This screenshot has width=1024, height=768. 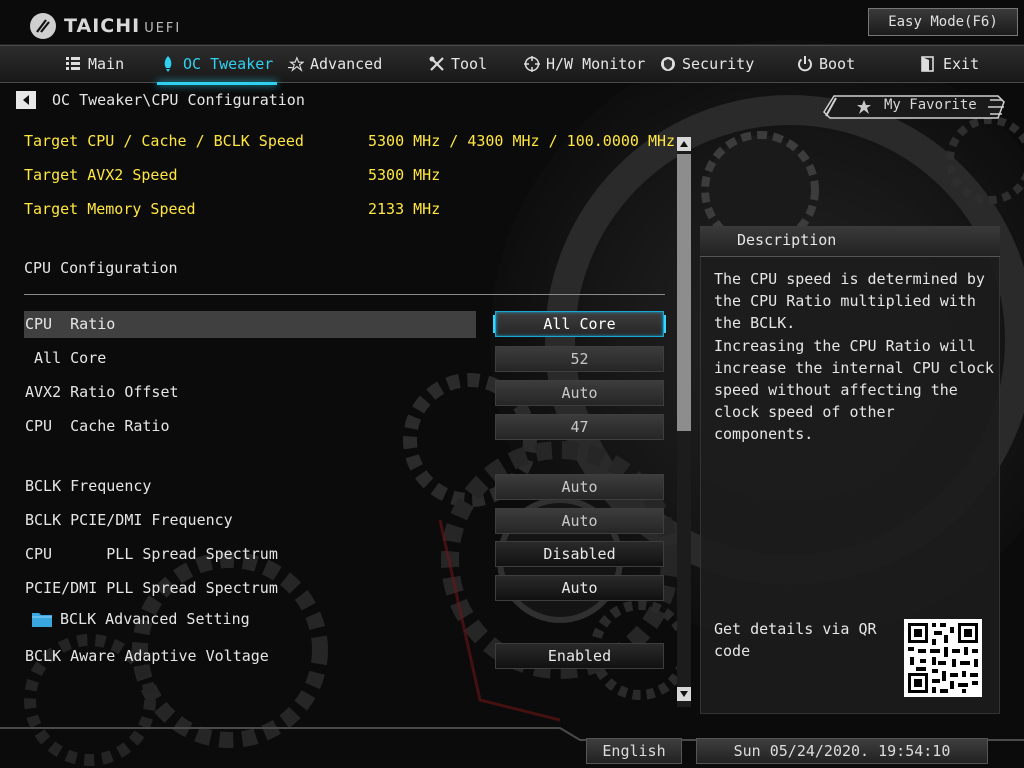 I want to click on tab-advanced: Advanced, so click(x=335, y=64).